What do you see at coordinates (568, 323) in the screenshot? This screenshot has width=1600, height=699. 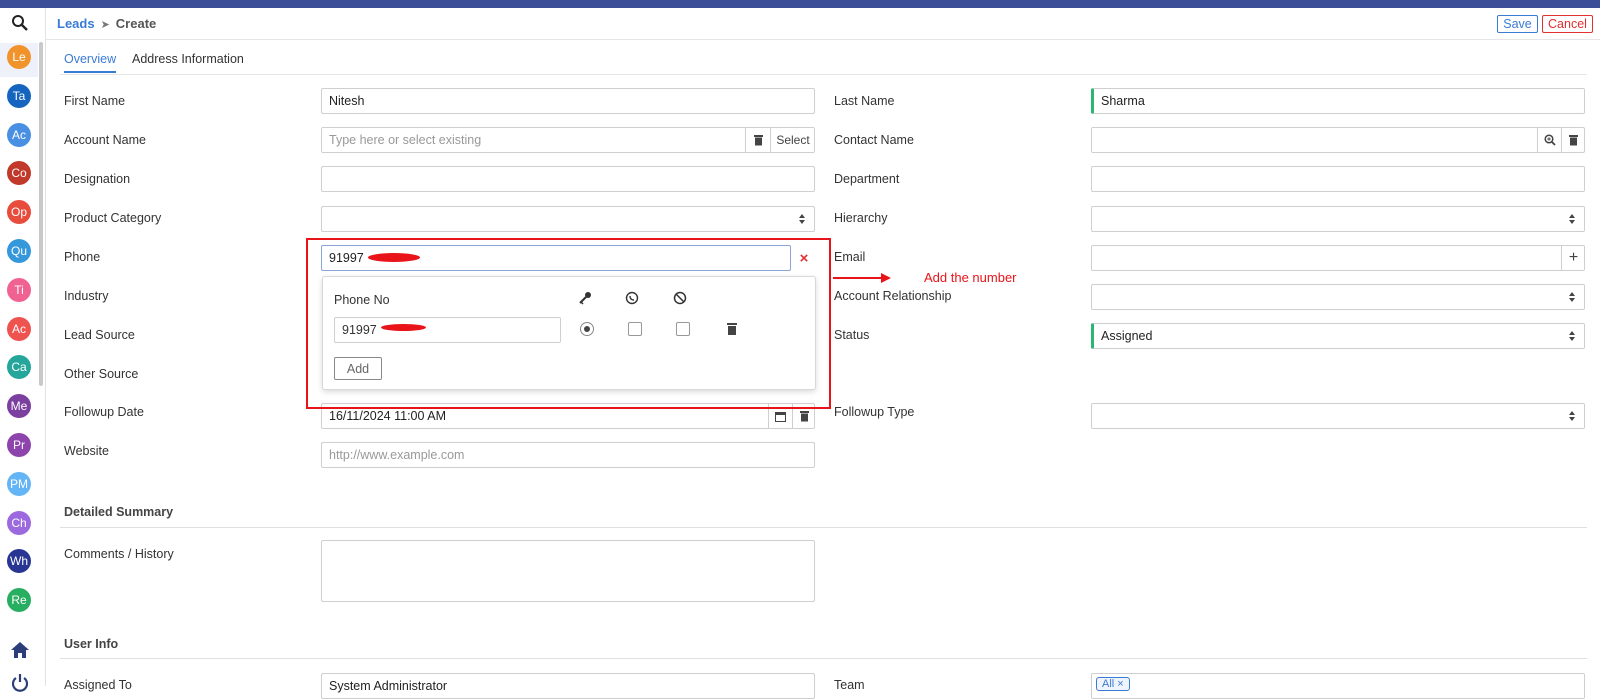 I see `annotation-highlight-box` at bounding box center [568, 323].